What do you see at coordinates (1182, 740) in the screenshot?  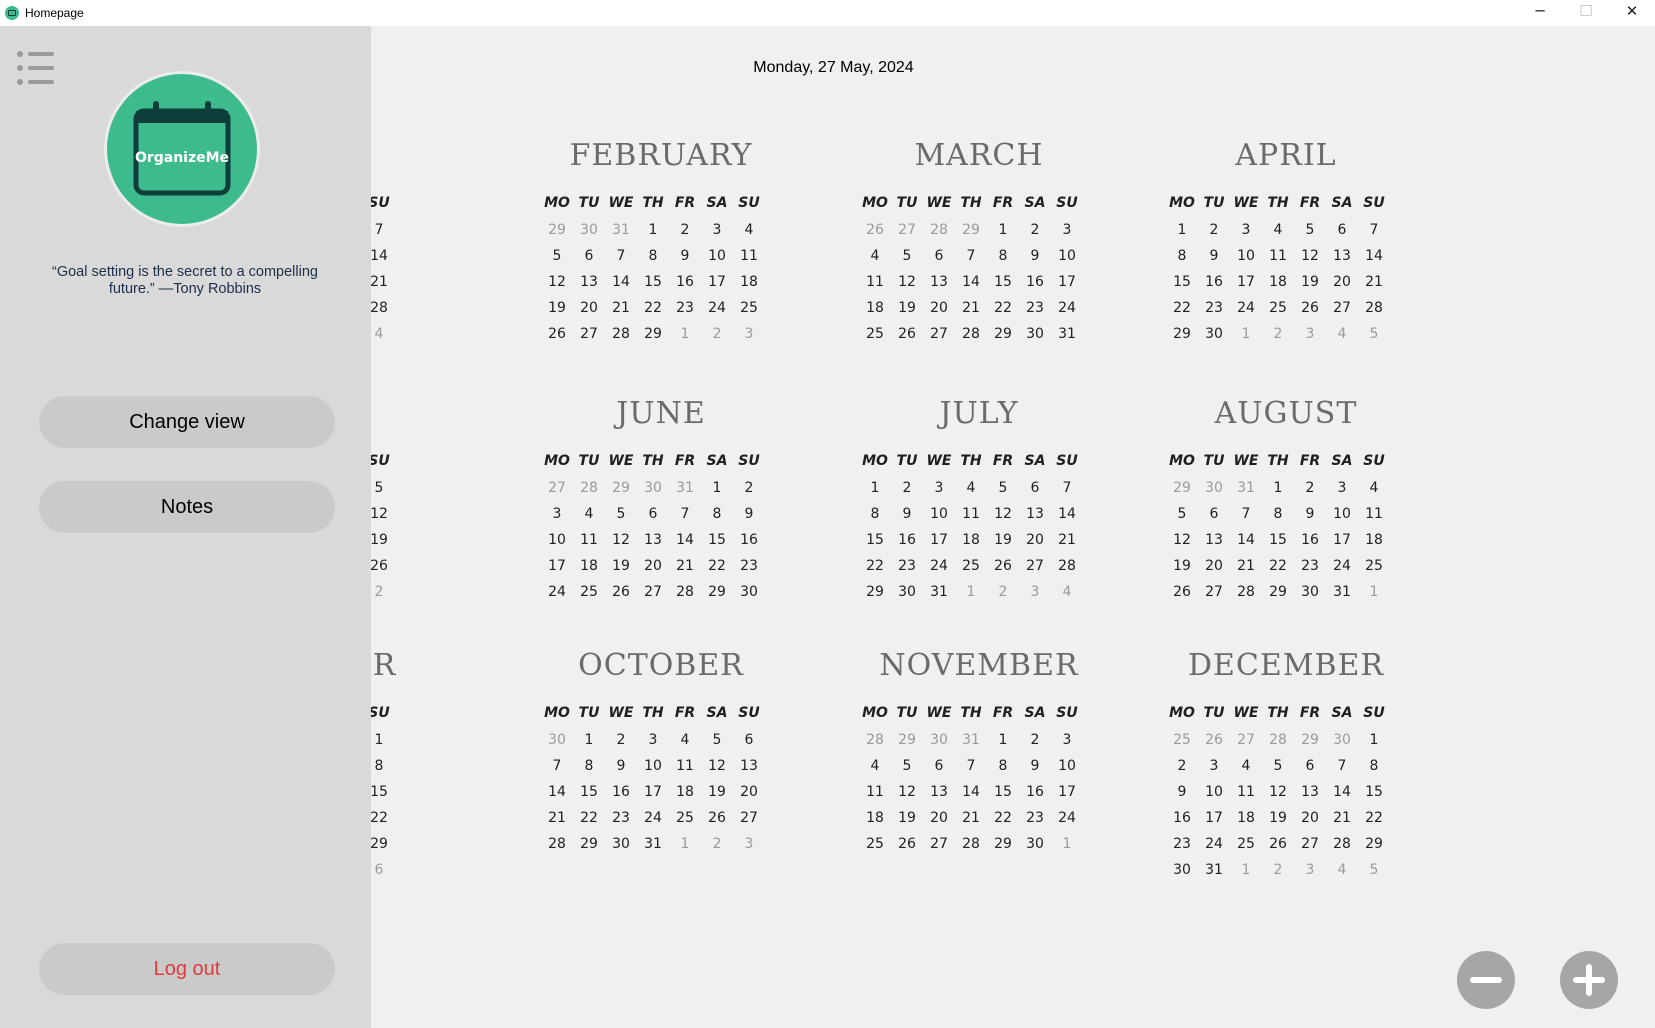 I see `day-cell-outside: 25` at bounding box center [1182, 740].